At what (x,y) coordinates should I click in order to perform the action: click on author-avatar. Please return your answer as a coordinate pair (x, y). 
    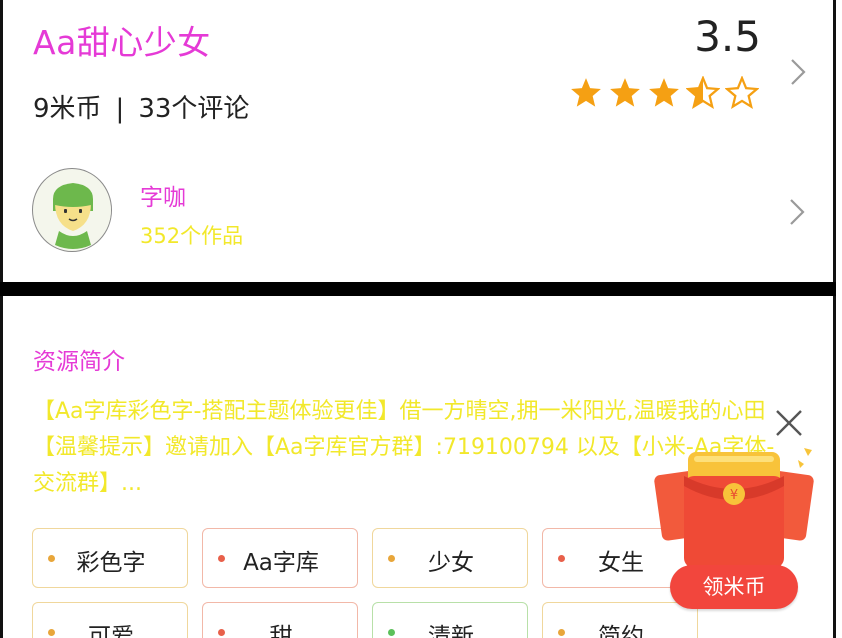
    Looking at the image, I should click on (72, 210).